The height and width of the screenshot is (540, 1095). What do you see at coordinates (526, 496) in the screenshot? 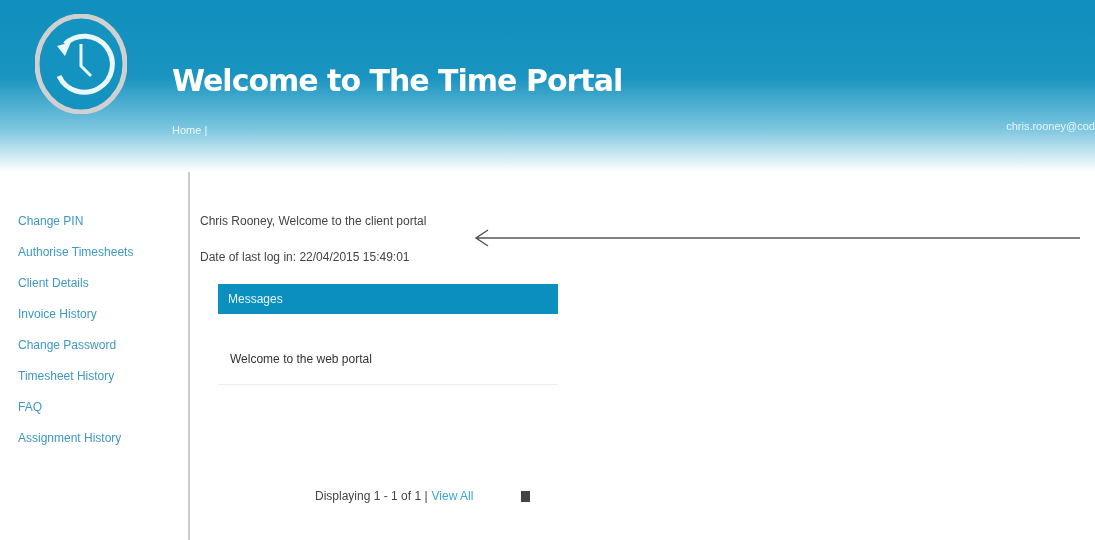
I see `square-icon` at bounding box center [526, 496].